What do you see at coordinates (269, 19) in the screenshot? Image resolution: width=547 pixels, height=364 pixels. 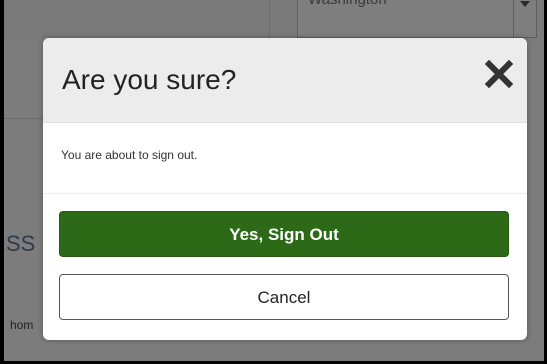 I see `background-divider` at bounding box center [269, 19].